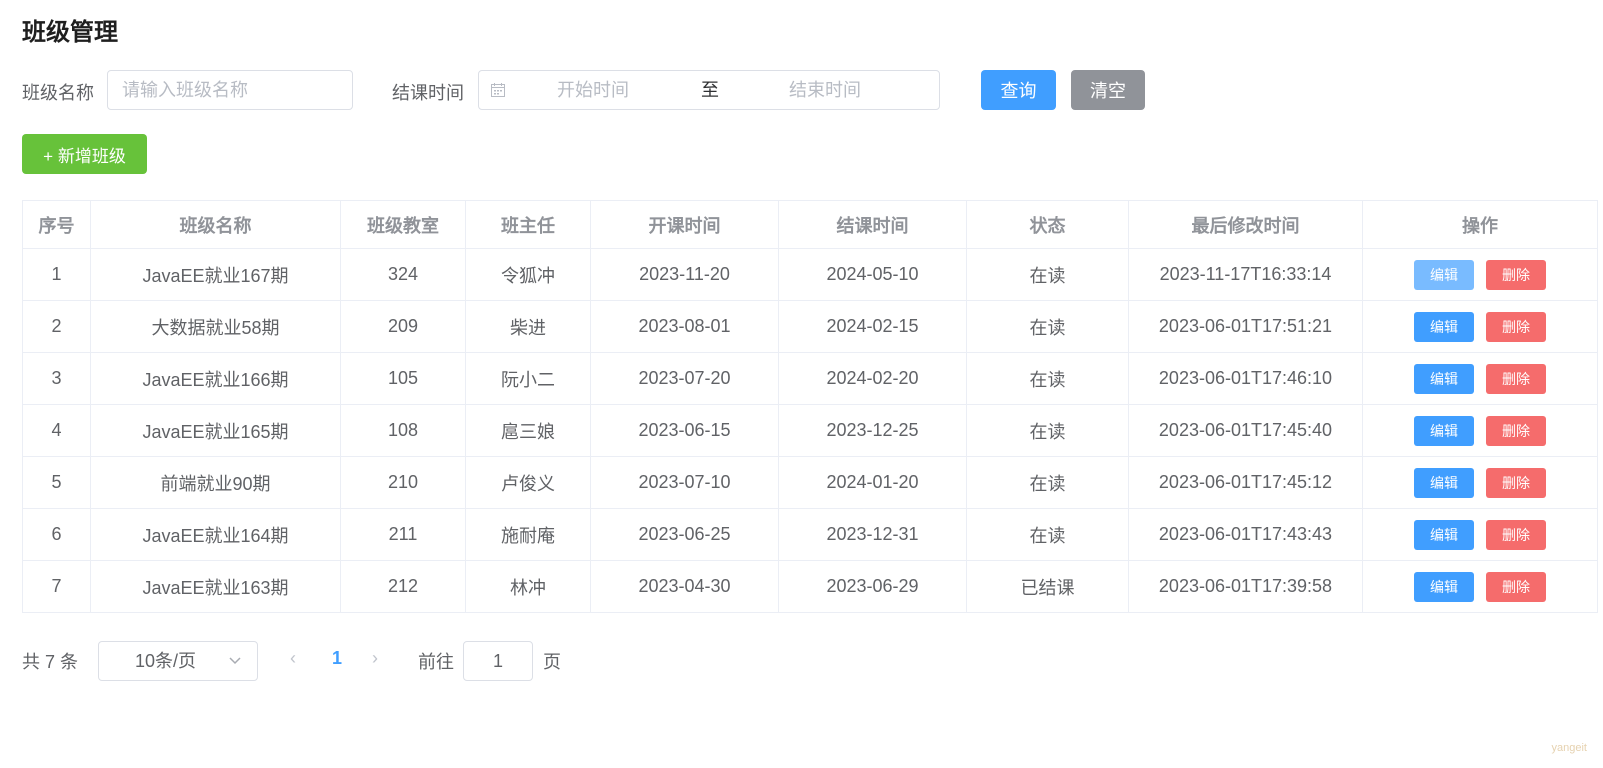 This screenshot has width=1603, height=768. I want to click on cell-teacher: 阮小二, so click(528, 378).